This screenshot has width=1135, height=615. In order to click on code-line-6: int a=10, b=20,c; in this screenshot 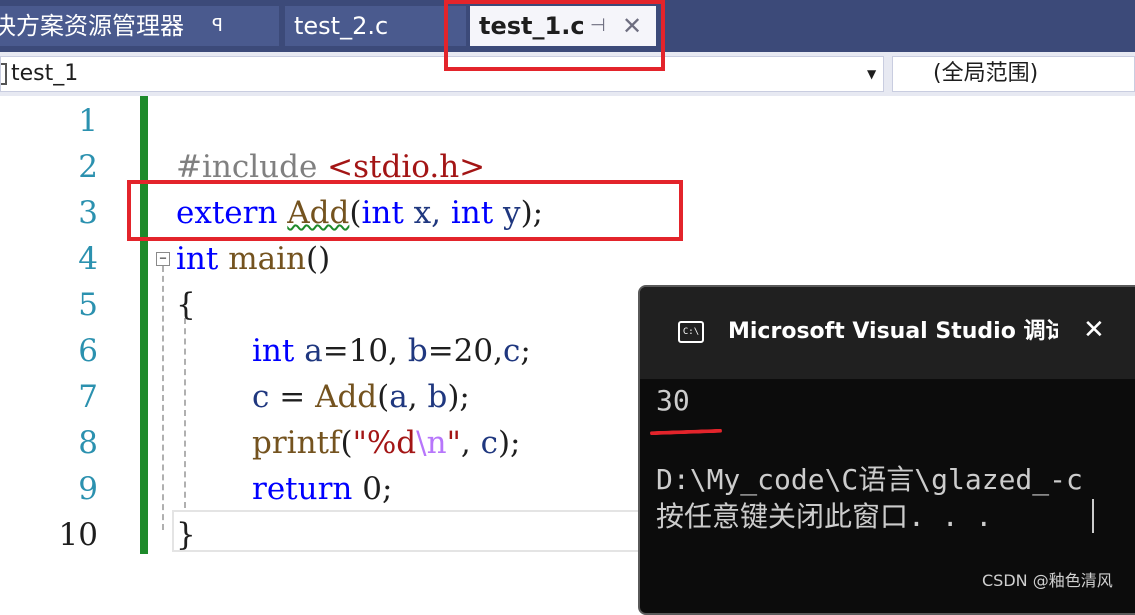, I will do `click(391, 351)`.